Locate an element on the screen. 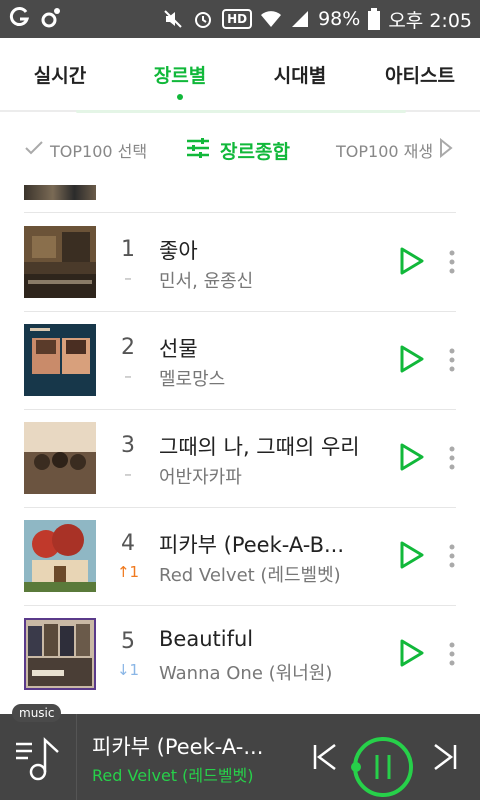  alarm-icon is located at coordinates (203, 19).